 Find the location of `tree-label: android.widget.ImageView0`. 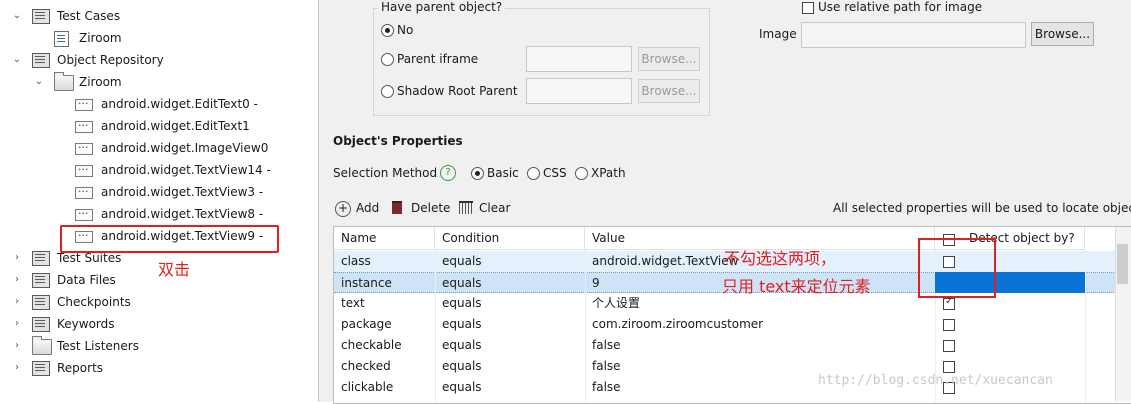

tree-label: android.widget.ImageView0 is located at coordinates (185, 148).